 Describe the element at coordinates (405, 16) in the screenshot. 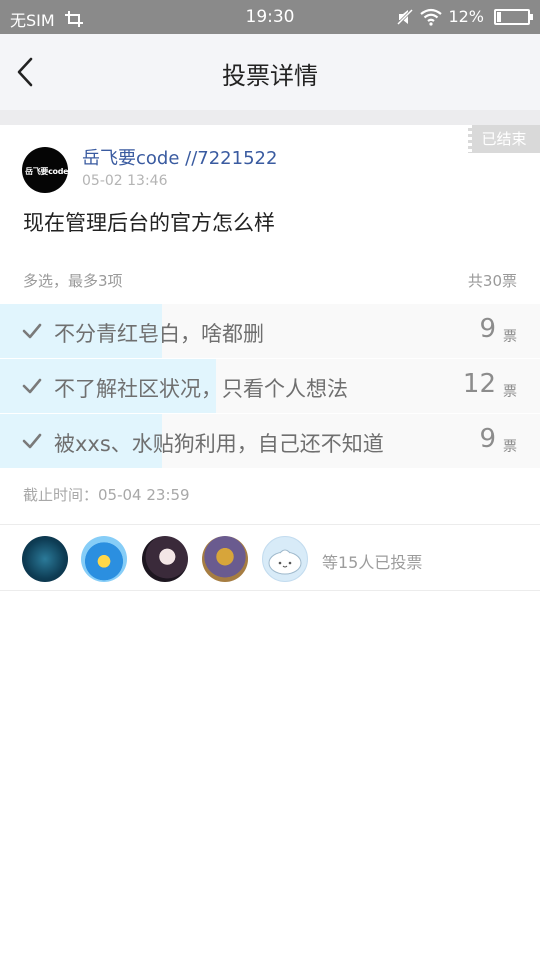

I see `mute-icon` at that location.